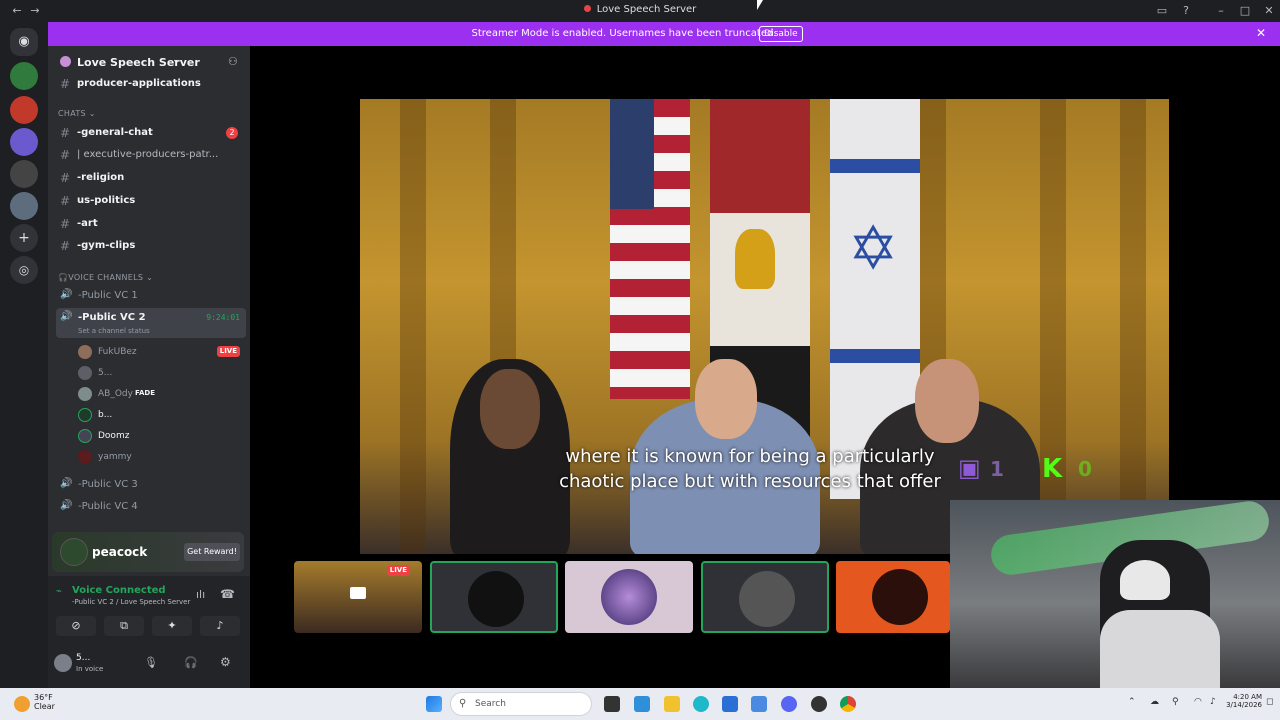 Image resolution: width=1280 pixels, height=720 pixels. Describe the element at coordinates (35, 11) in the screenshot. I see `forward-arrow-icon: →` at that location.